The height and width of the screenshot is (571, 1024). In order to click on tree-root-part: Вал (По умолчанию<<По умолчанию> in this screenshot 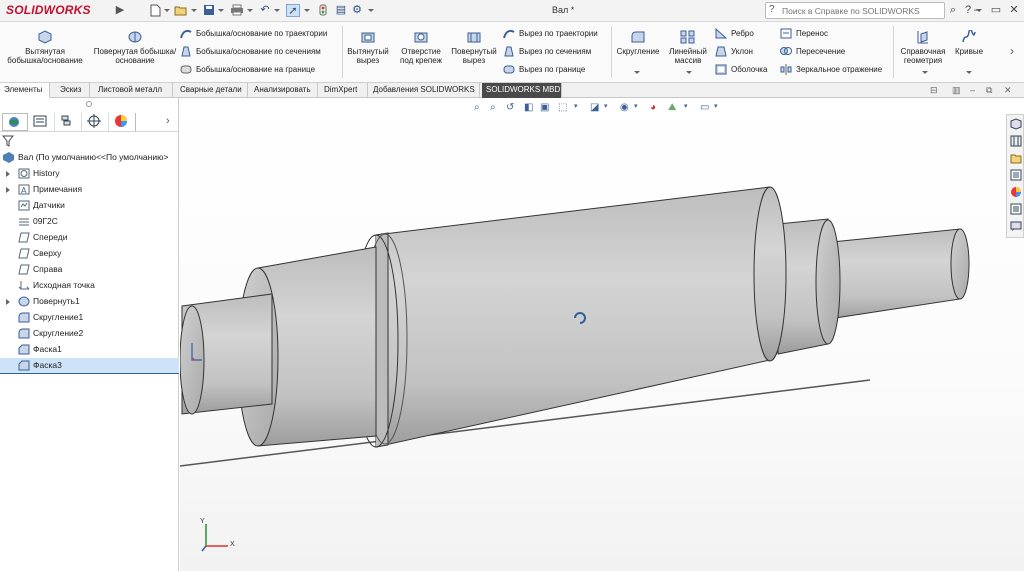, I will do `click(89, 157)`.